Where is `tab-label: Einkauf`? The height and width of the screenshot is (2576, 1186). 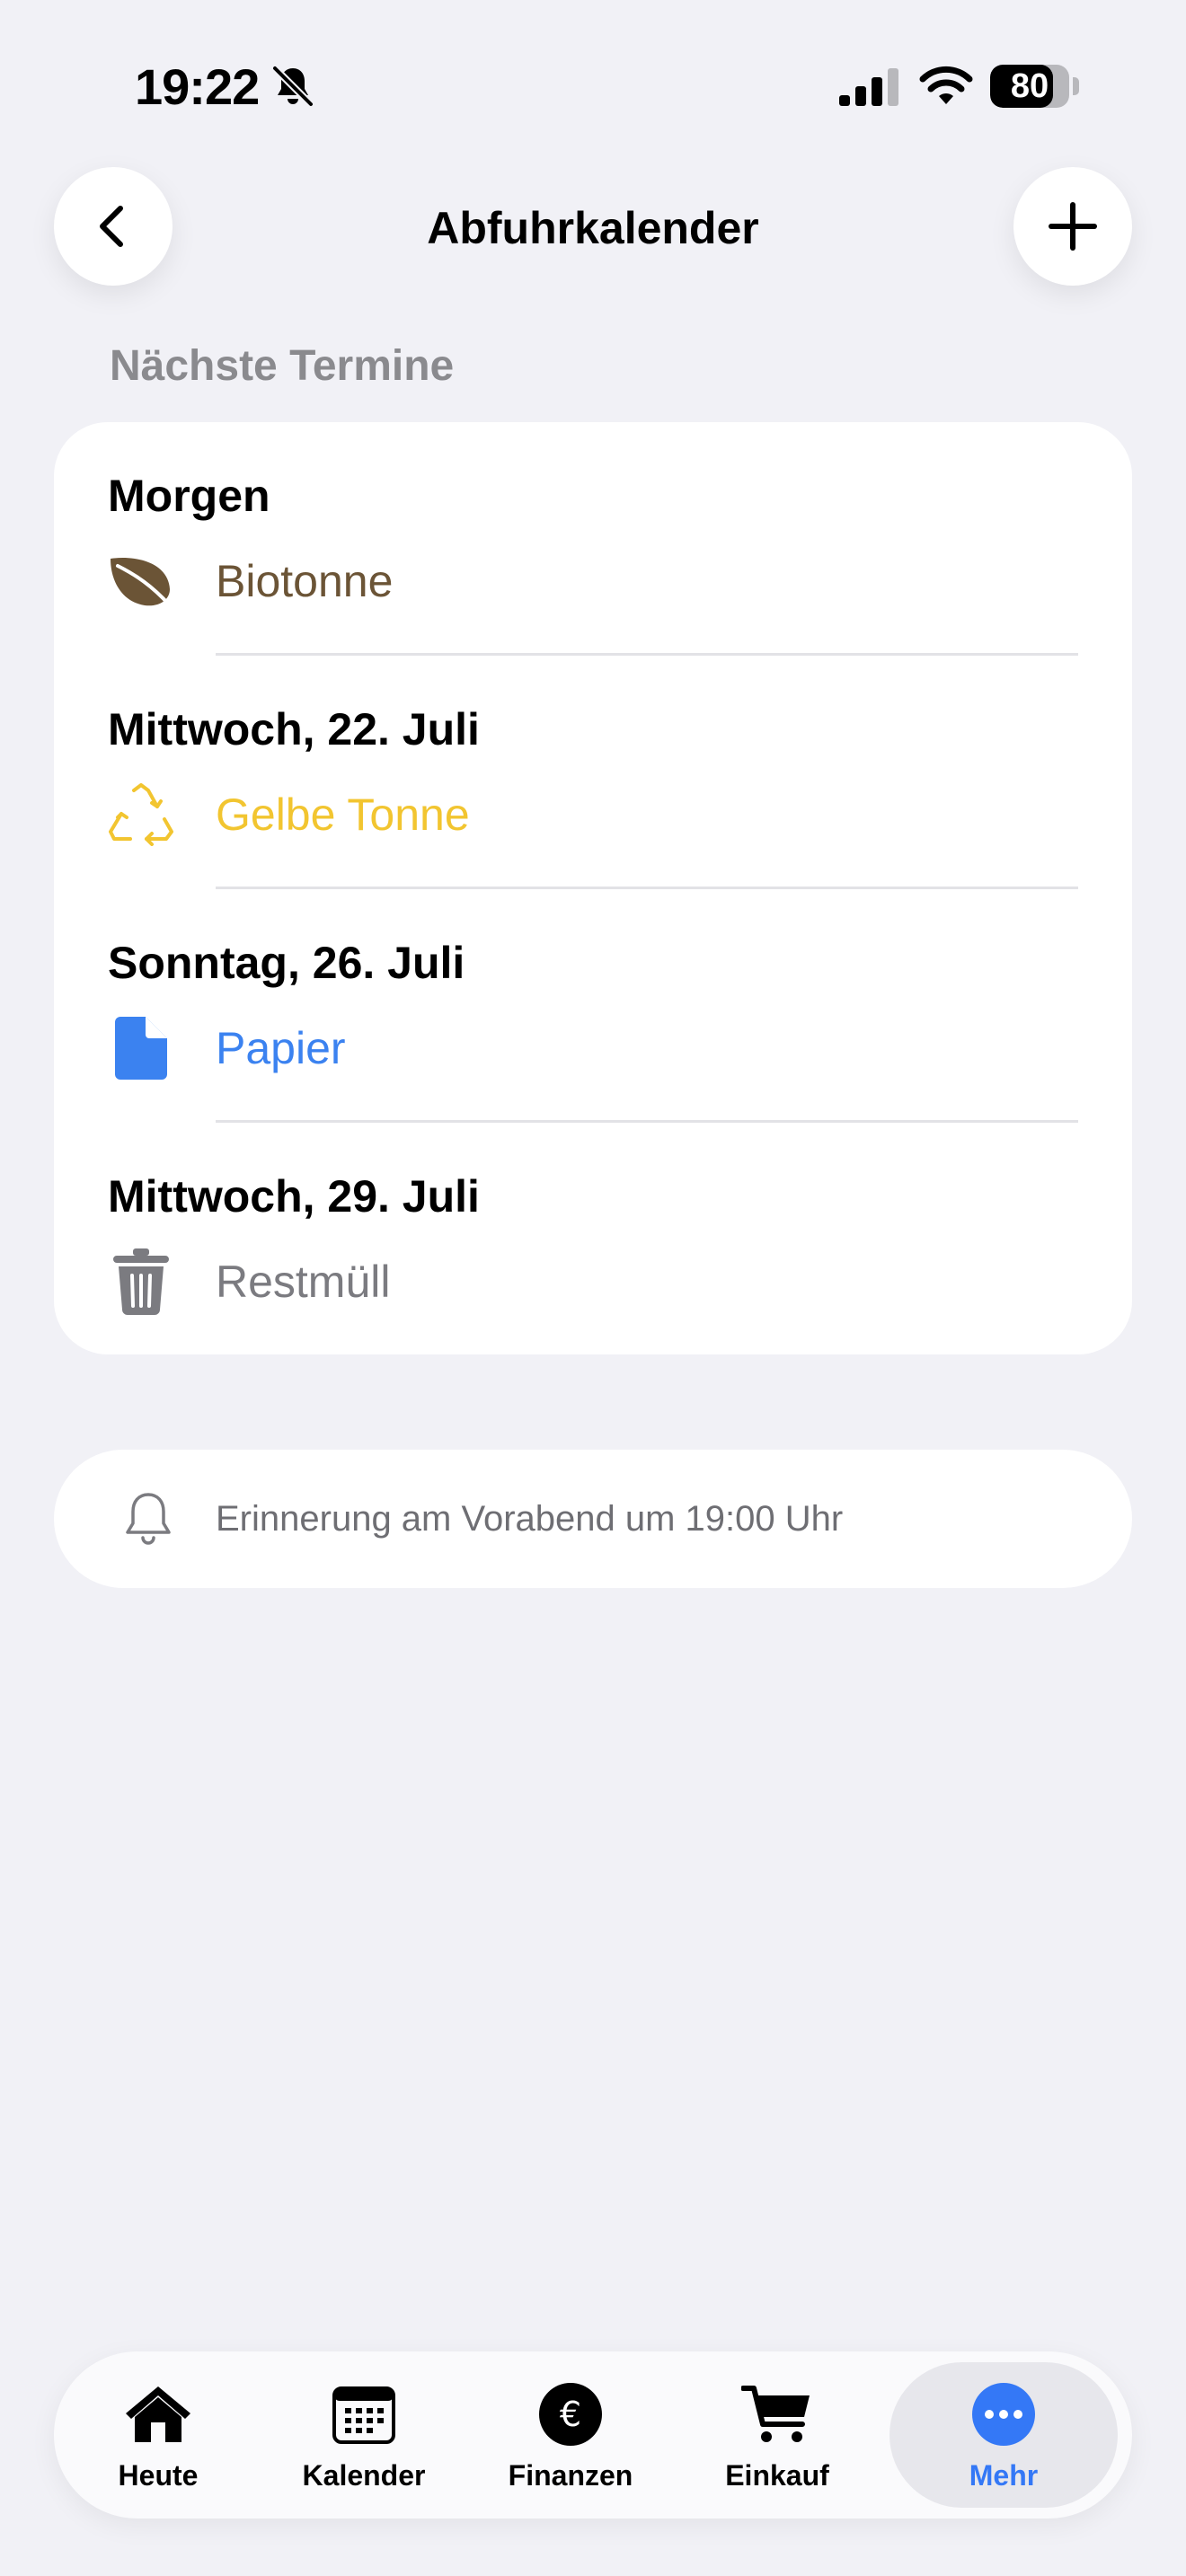 tab-label: Einkauf is located at coordinates (777, 2475).